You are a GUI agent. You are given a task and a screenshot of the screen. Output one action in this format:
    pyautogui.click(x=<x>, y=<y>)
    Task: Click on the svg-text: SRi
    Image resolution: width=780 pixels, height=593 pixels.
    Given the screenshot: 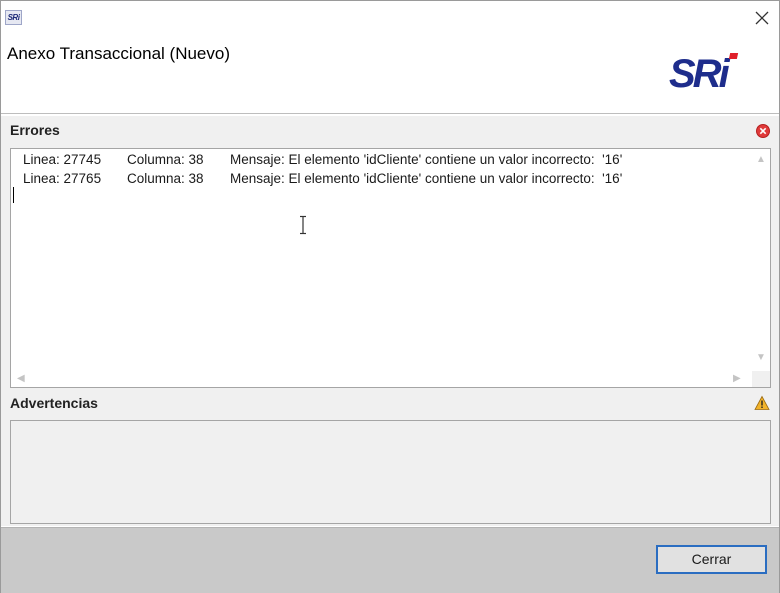 What is the action you would take?
    pyautogui.click(x=700, y=72)
    